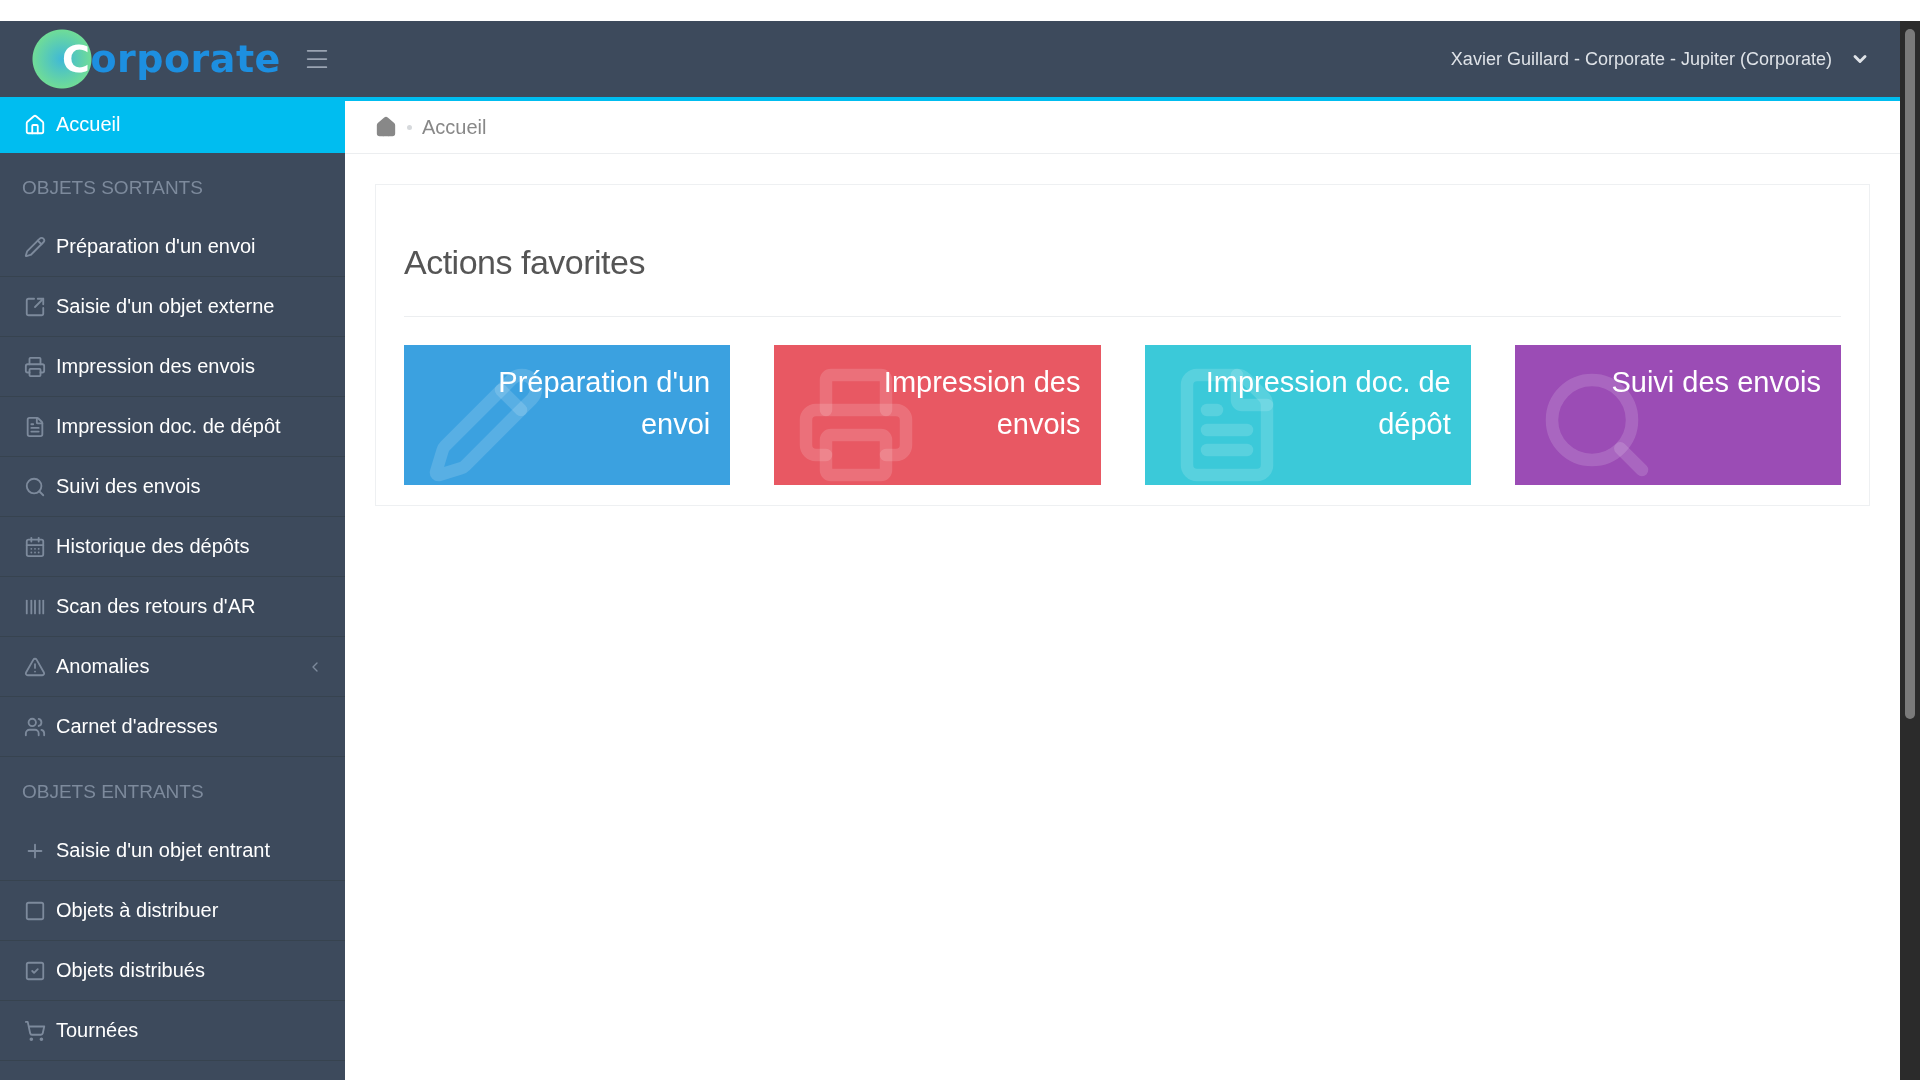 The width and height of the screenshot is (1920, 1080). What do you see at coordinates (35, 486) in the screenshot?
I see `search-icon` at bounding box center [35, 486].